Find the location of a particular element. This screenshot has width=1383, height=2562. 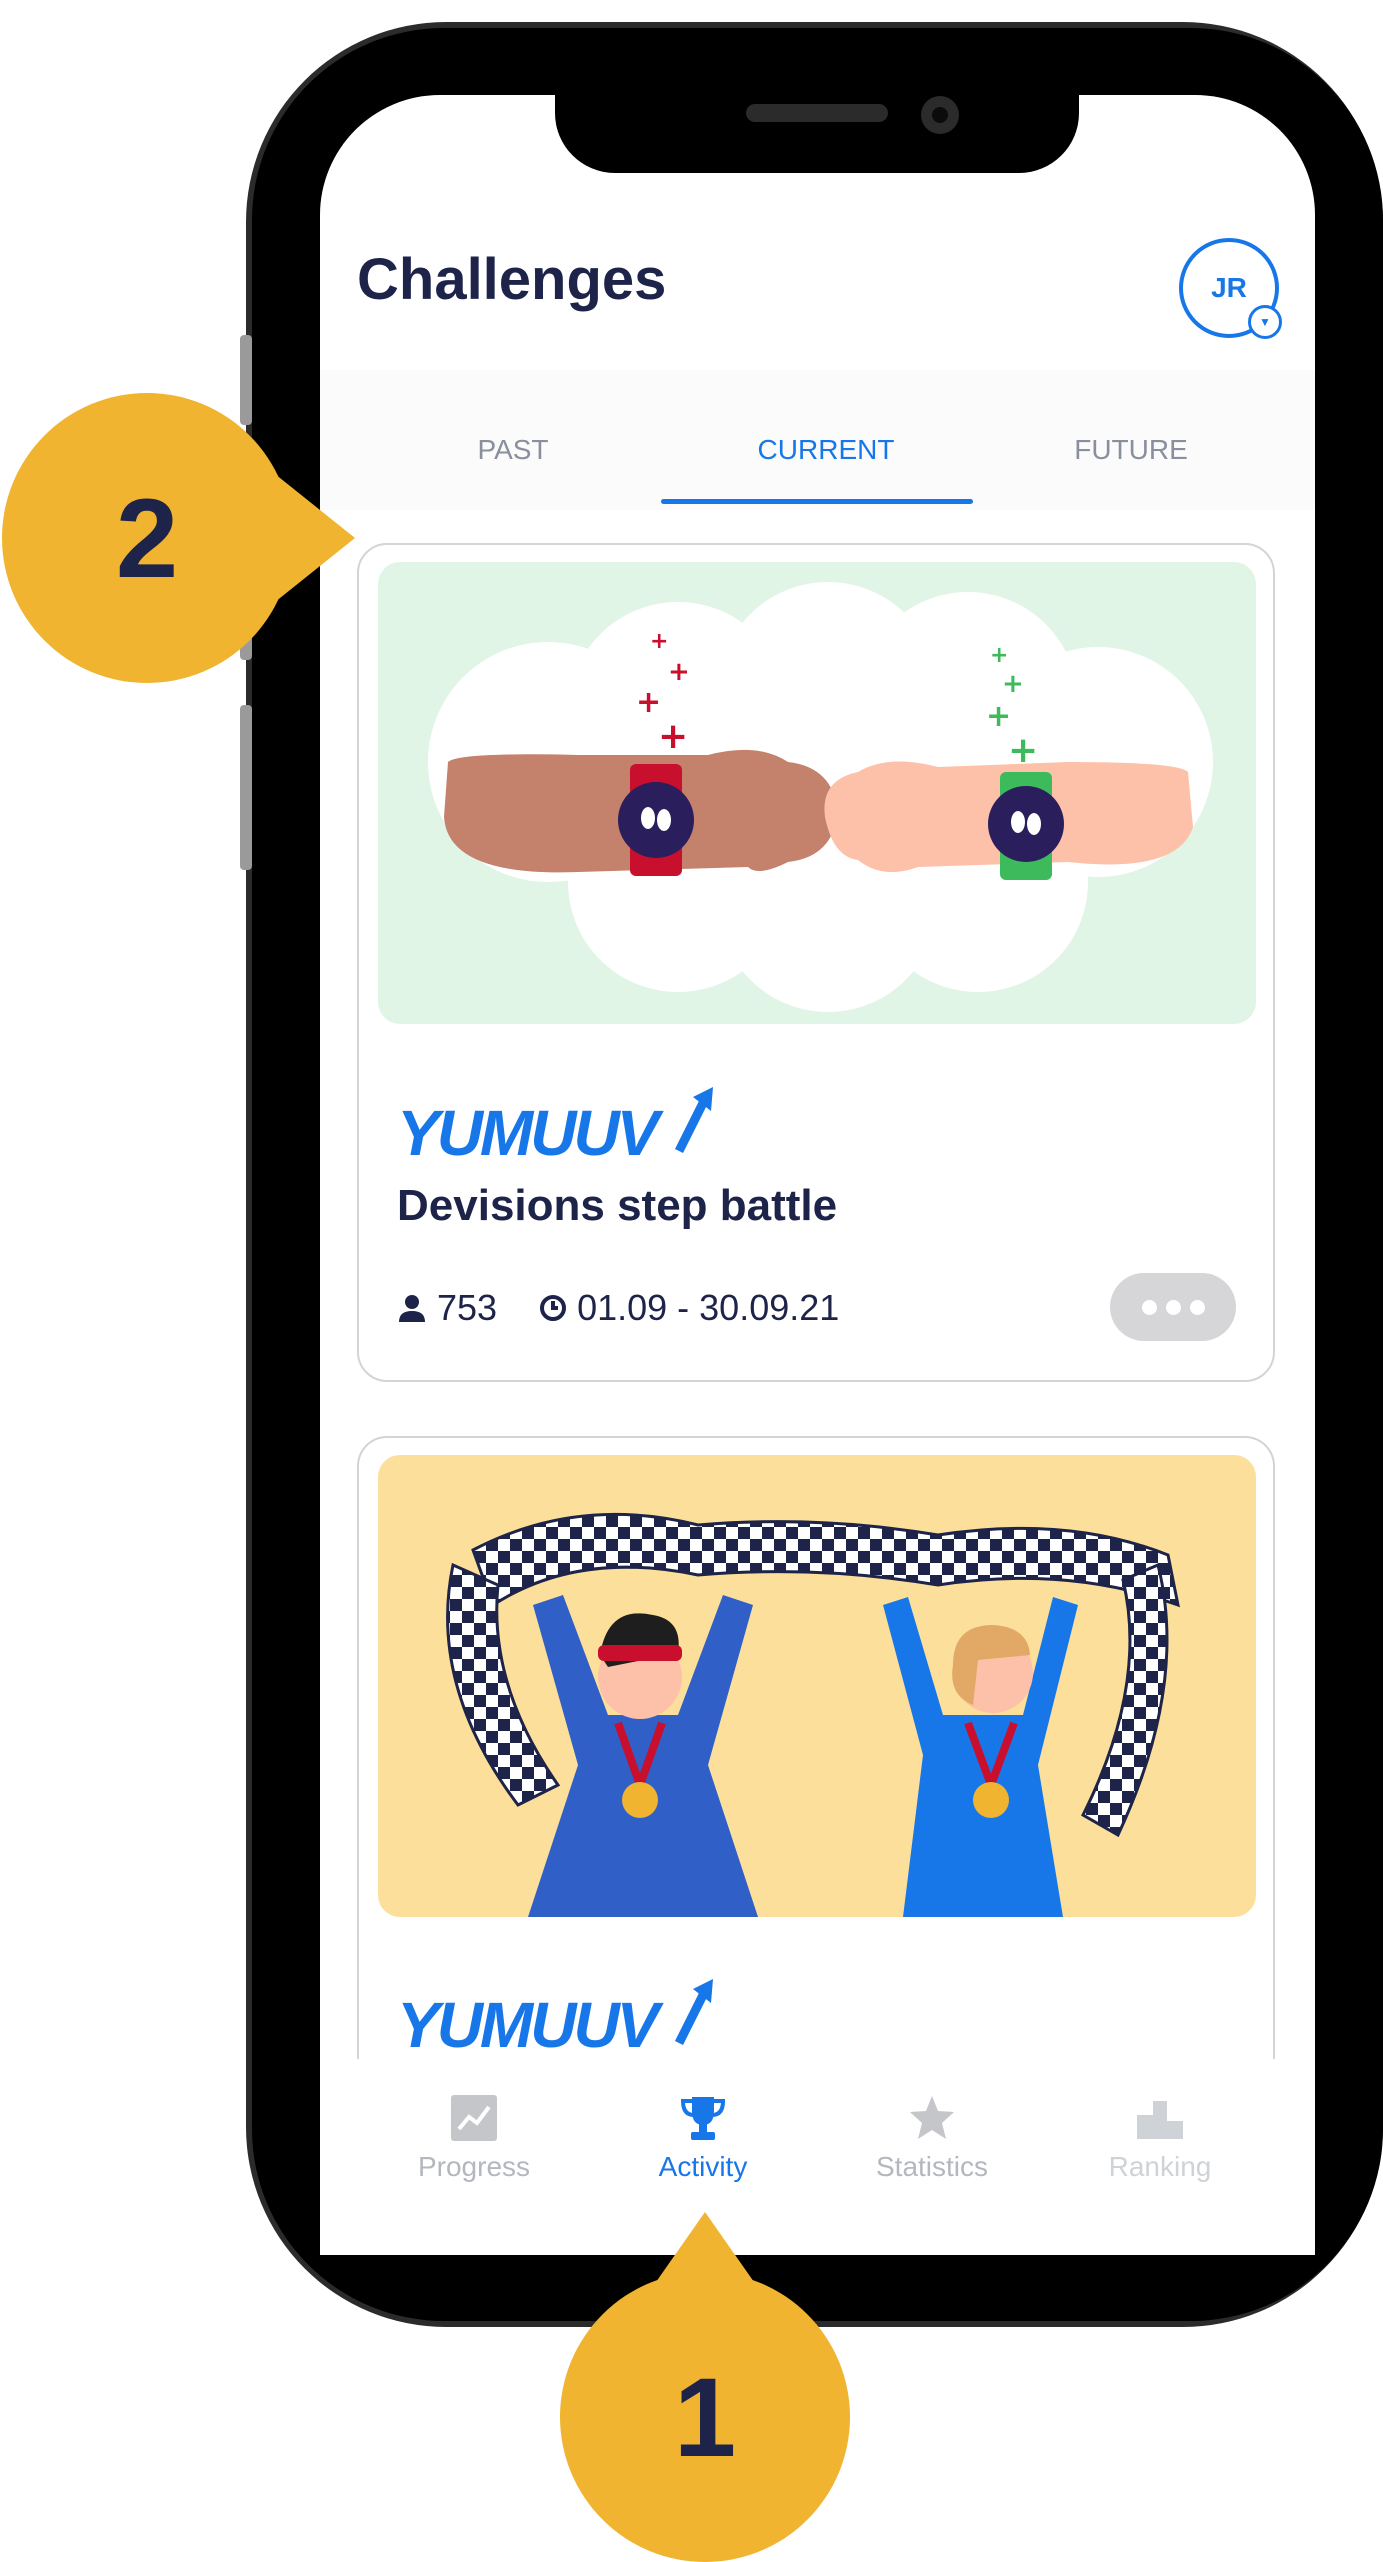

tab-past: PAST is located at coordinates (512, 450).